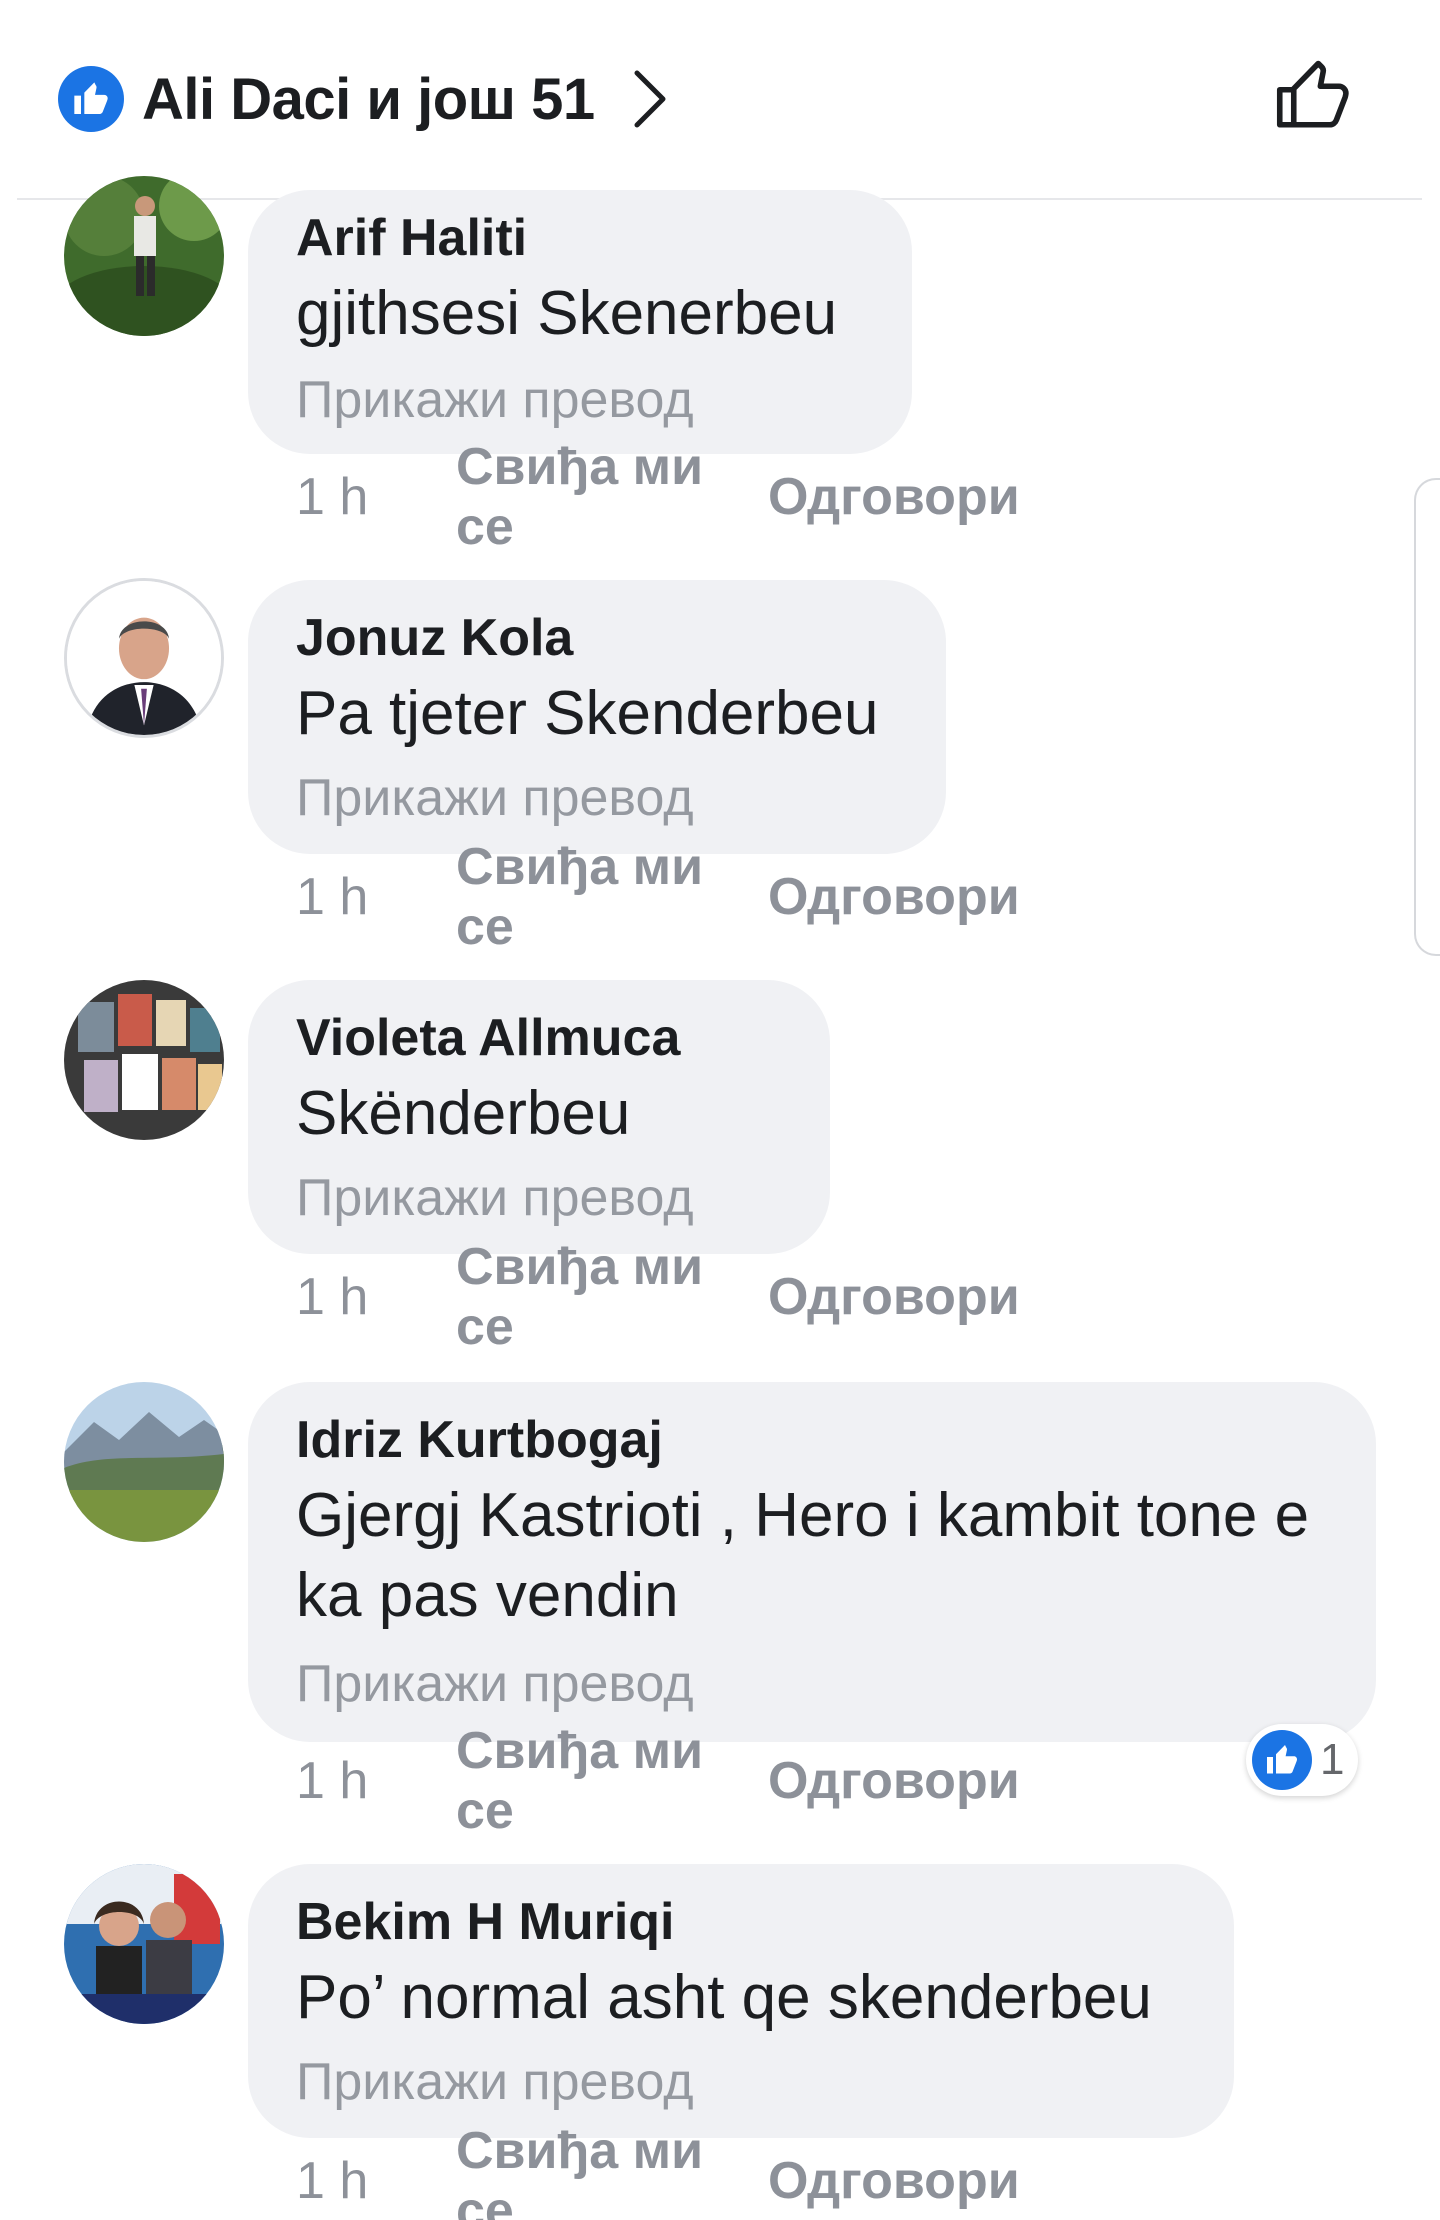  I want to click on reaction-summary-link: Ali Daci и још 51, so click(363, 99).